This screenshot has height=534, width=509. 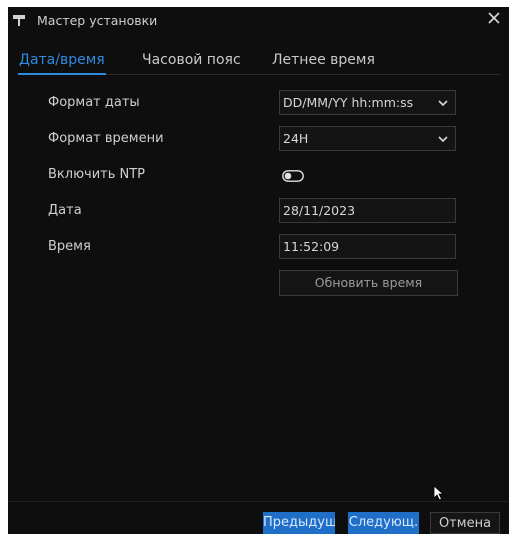 I want to click on time-value: 11:52:09, so click(x=311, y=246).